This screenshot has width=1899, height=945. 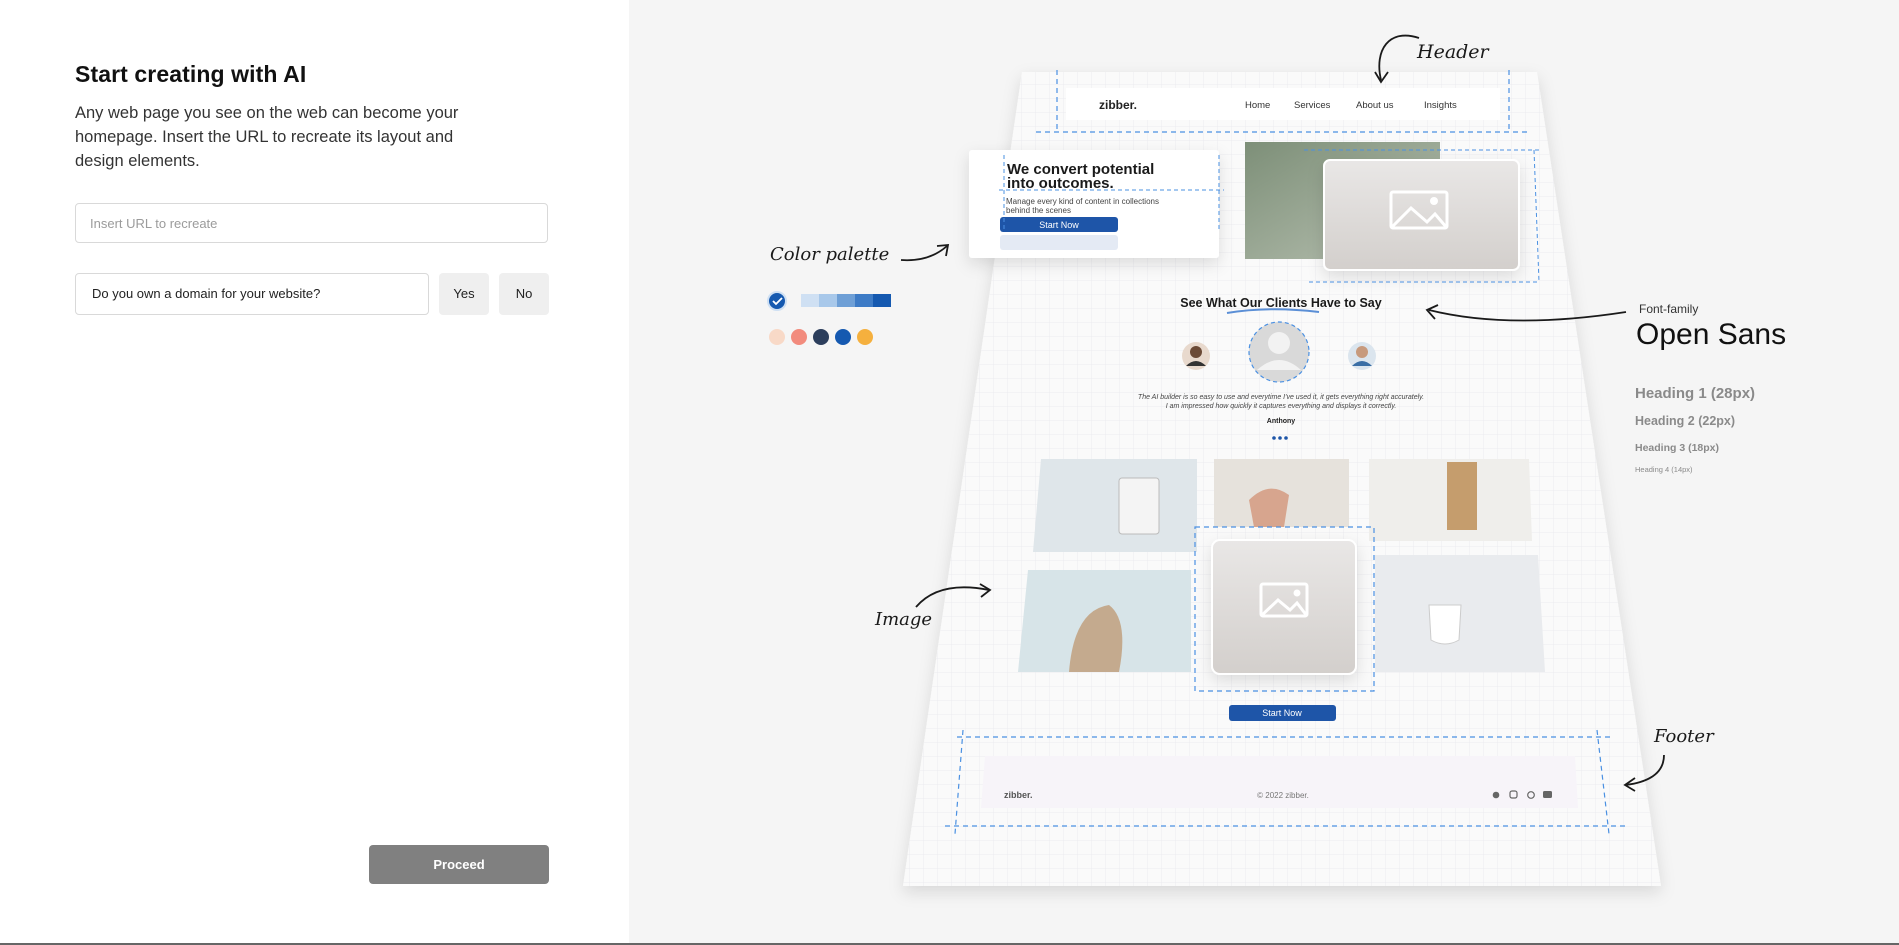 I want to click on yes-button: Yes, so click(x=464, y=294).